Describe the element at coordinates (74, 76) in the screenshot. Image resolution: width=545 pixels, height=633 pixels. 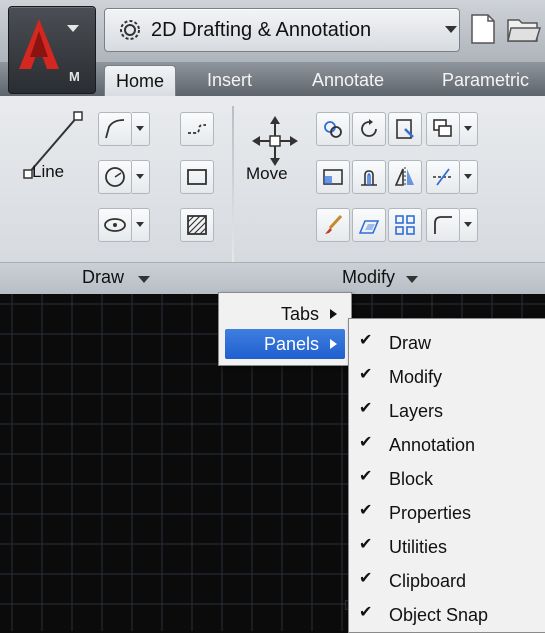
I see `app-menu-letter: M` at that location.